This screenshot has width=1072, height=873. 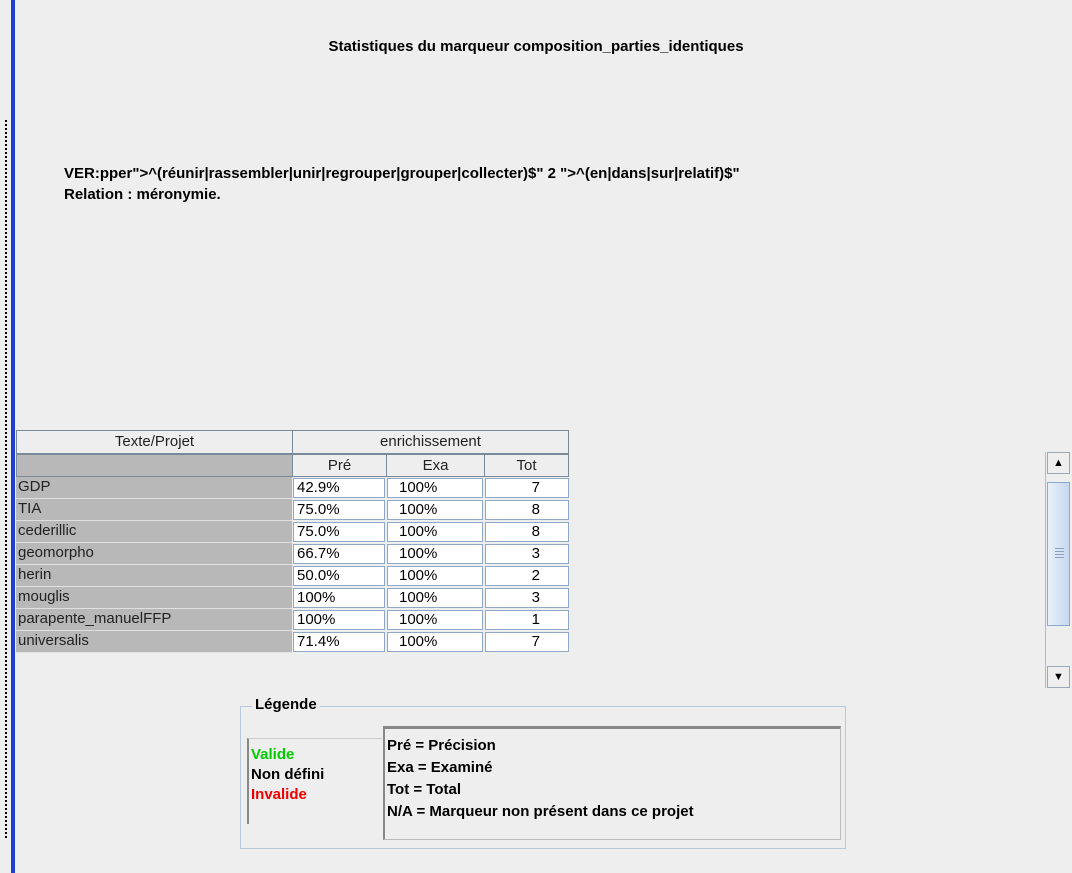 I want to click on column-header-tot: Tot, so click(x=526, y=465).